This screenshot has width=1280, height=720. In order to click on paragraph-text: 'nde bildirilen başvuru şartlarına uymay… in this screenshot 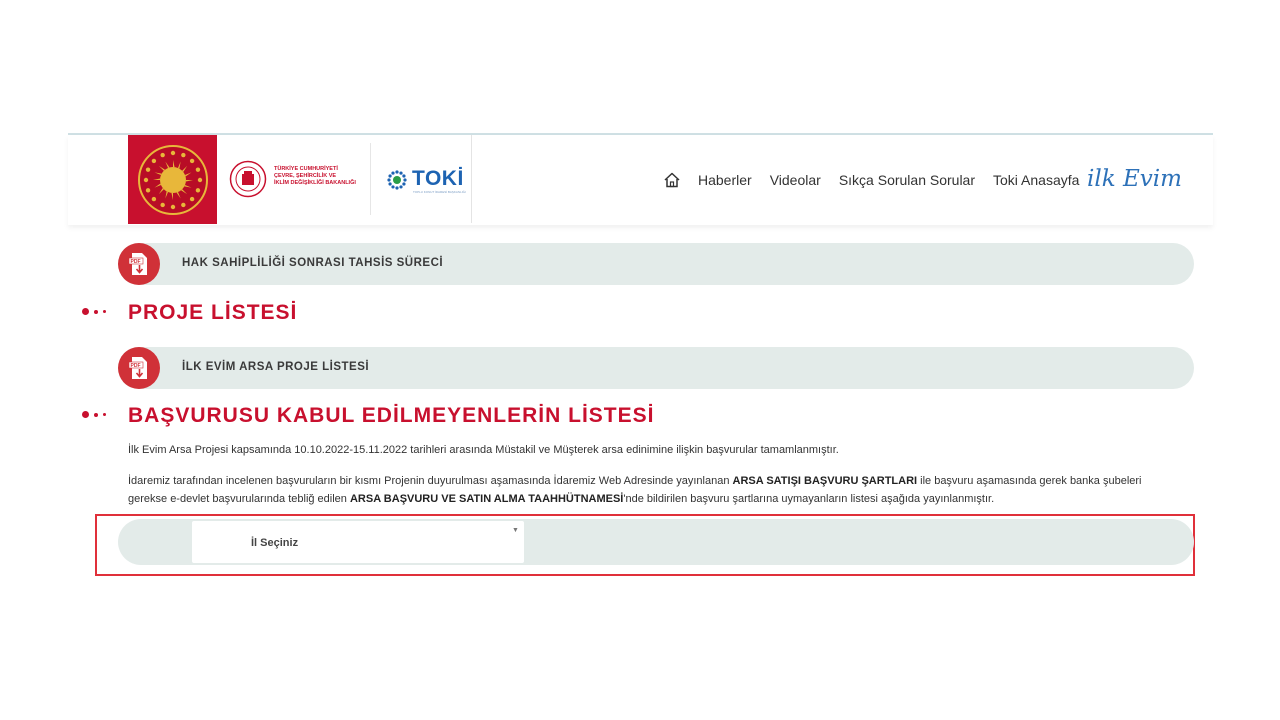, I will do `click(809, 499)`.